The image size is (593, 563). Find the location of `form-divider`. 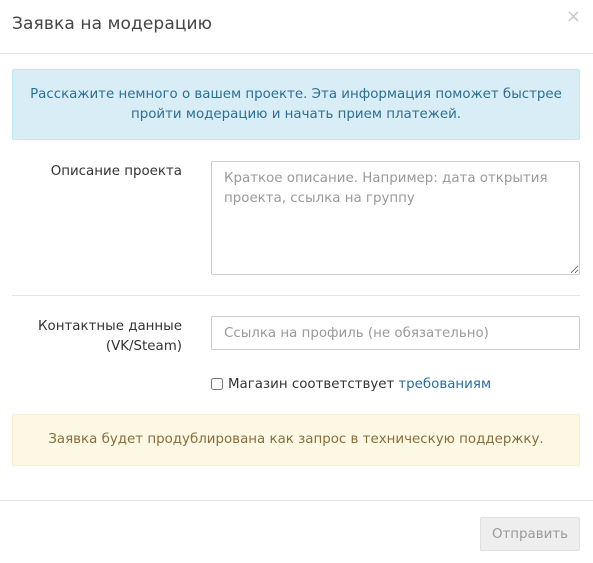

form-divider is located at coordinates (296, 295).